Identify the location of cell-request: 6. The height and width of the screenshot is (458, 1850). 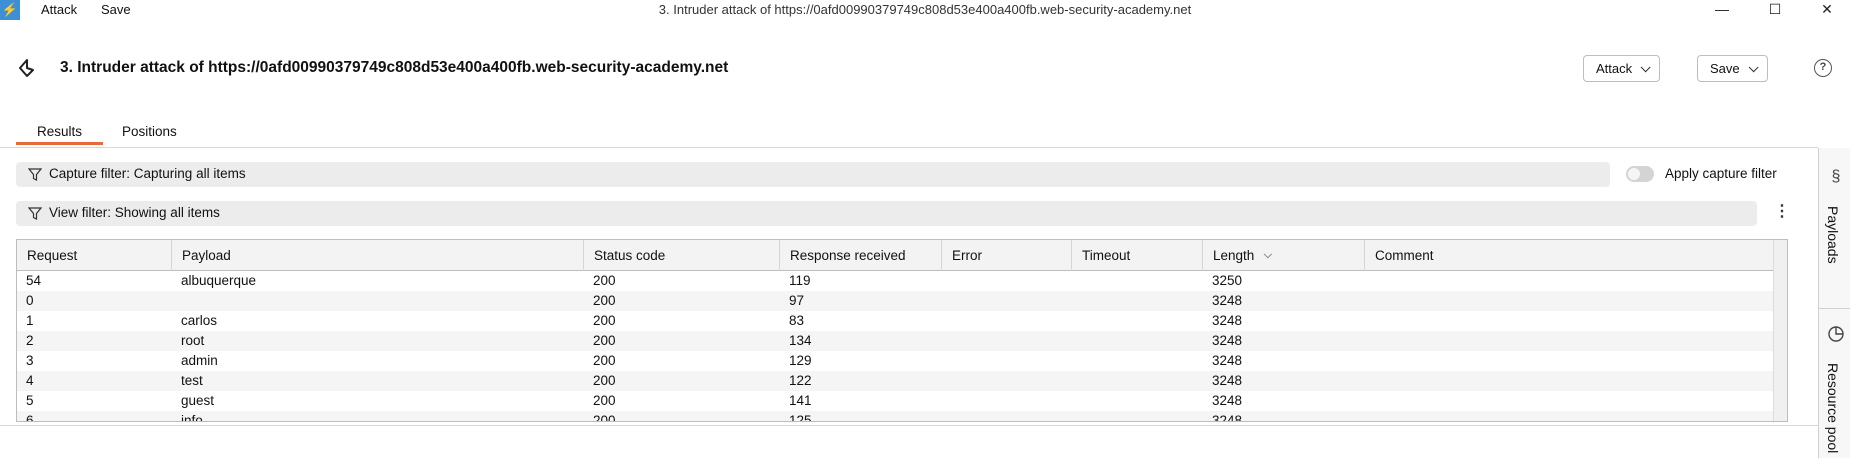
(30, 417).